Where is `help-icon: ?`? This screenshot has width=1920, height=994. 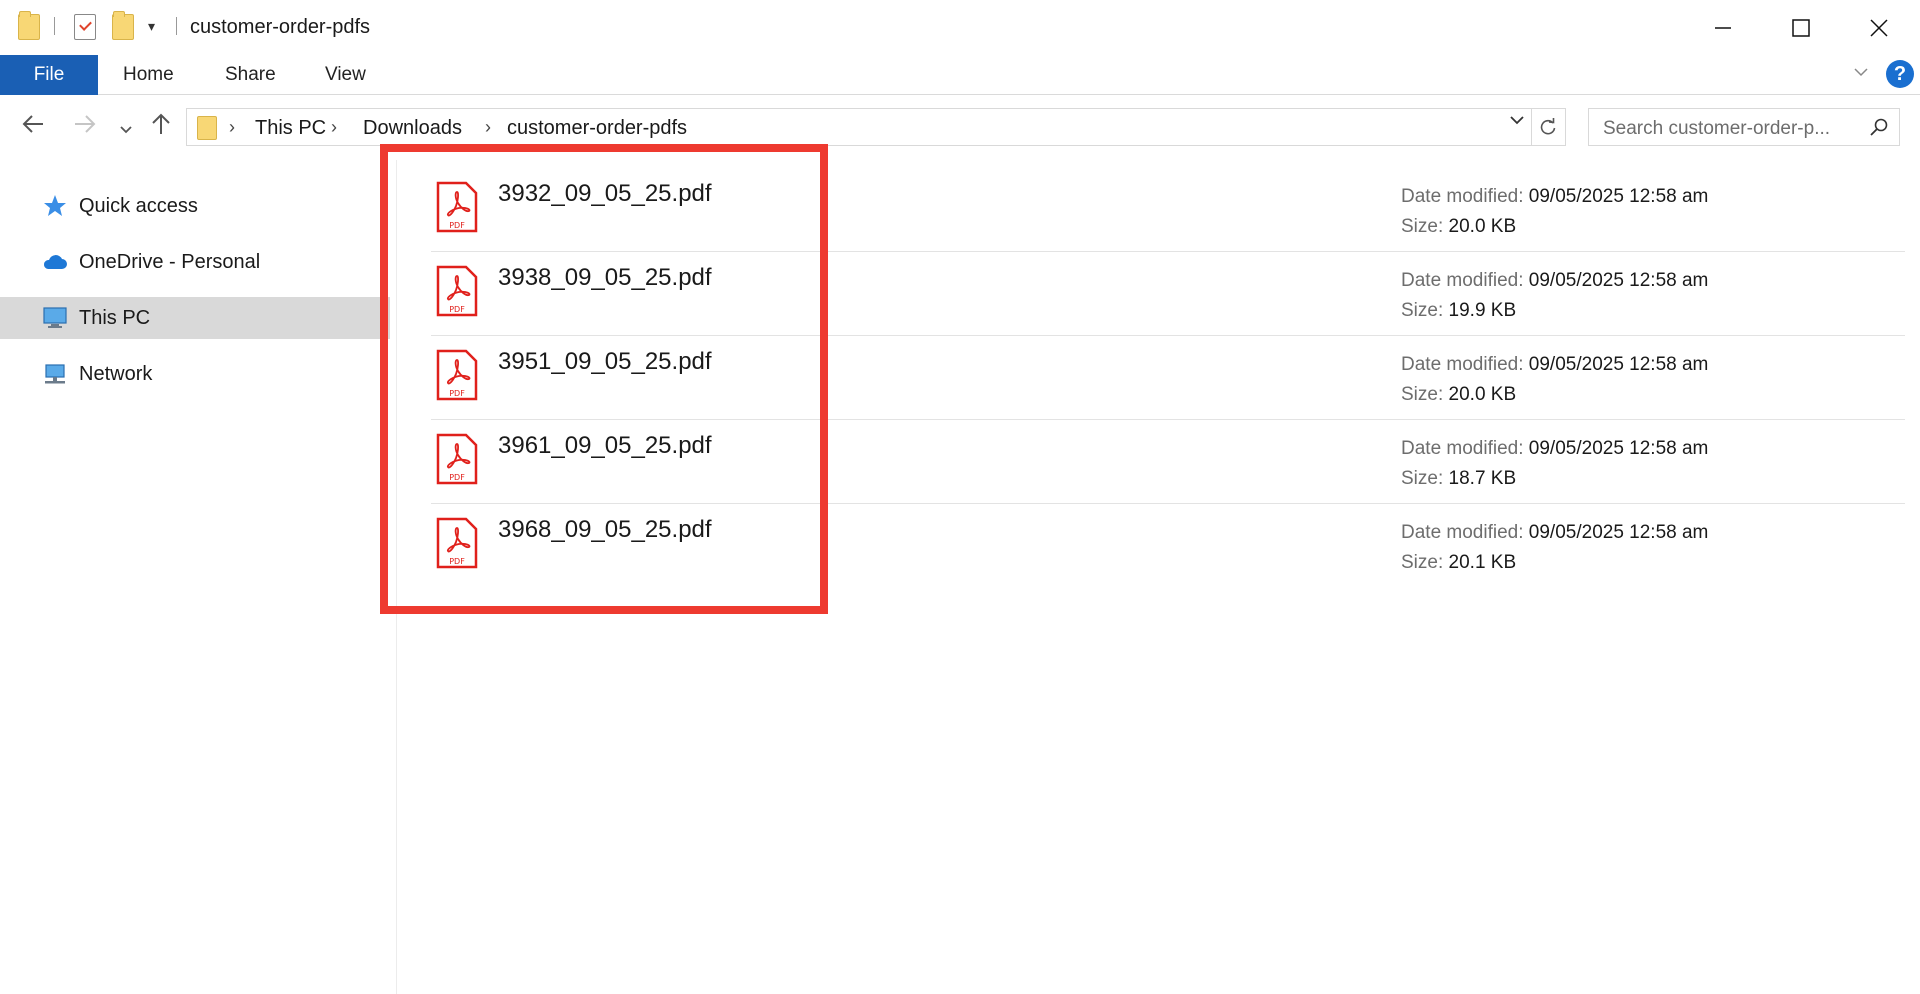 help-icon: ? is located at coordinates (1900, 74).